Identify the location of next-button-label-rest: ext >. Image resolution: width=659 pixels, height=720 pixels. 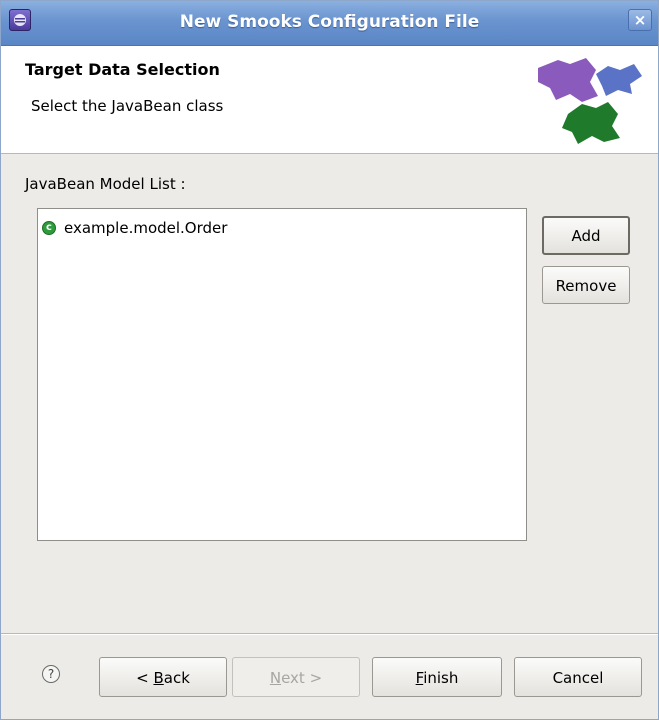
(302, 678).